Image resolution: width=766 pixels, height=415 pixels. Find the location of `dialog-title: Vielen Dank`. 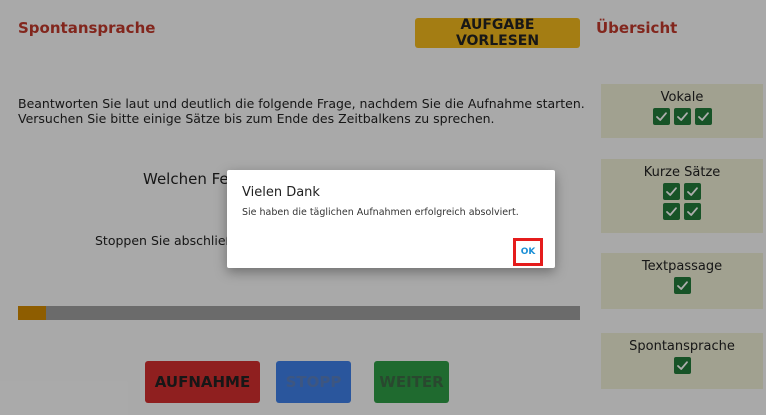

dialog-title: Vielen Dank is located at coordinates (281, 192).